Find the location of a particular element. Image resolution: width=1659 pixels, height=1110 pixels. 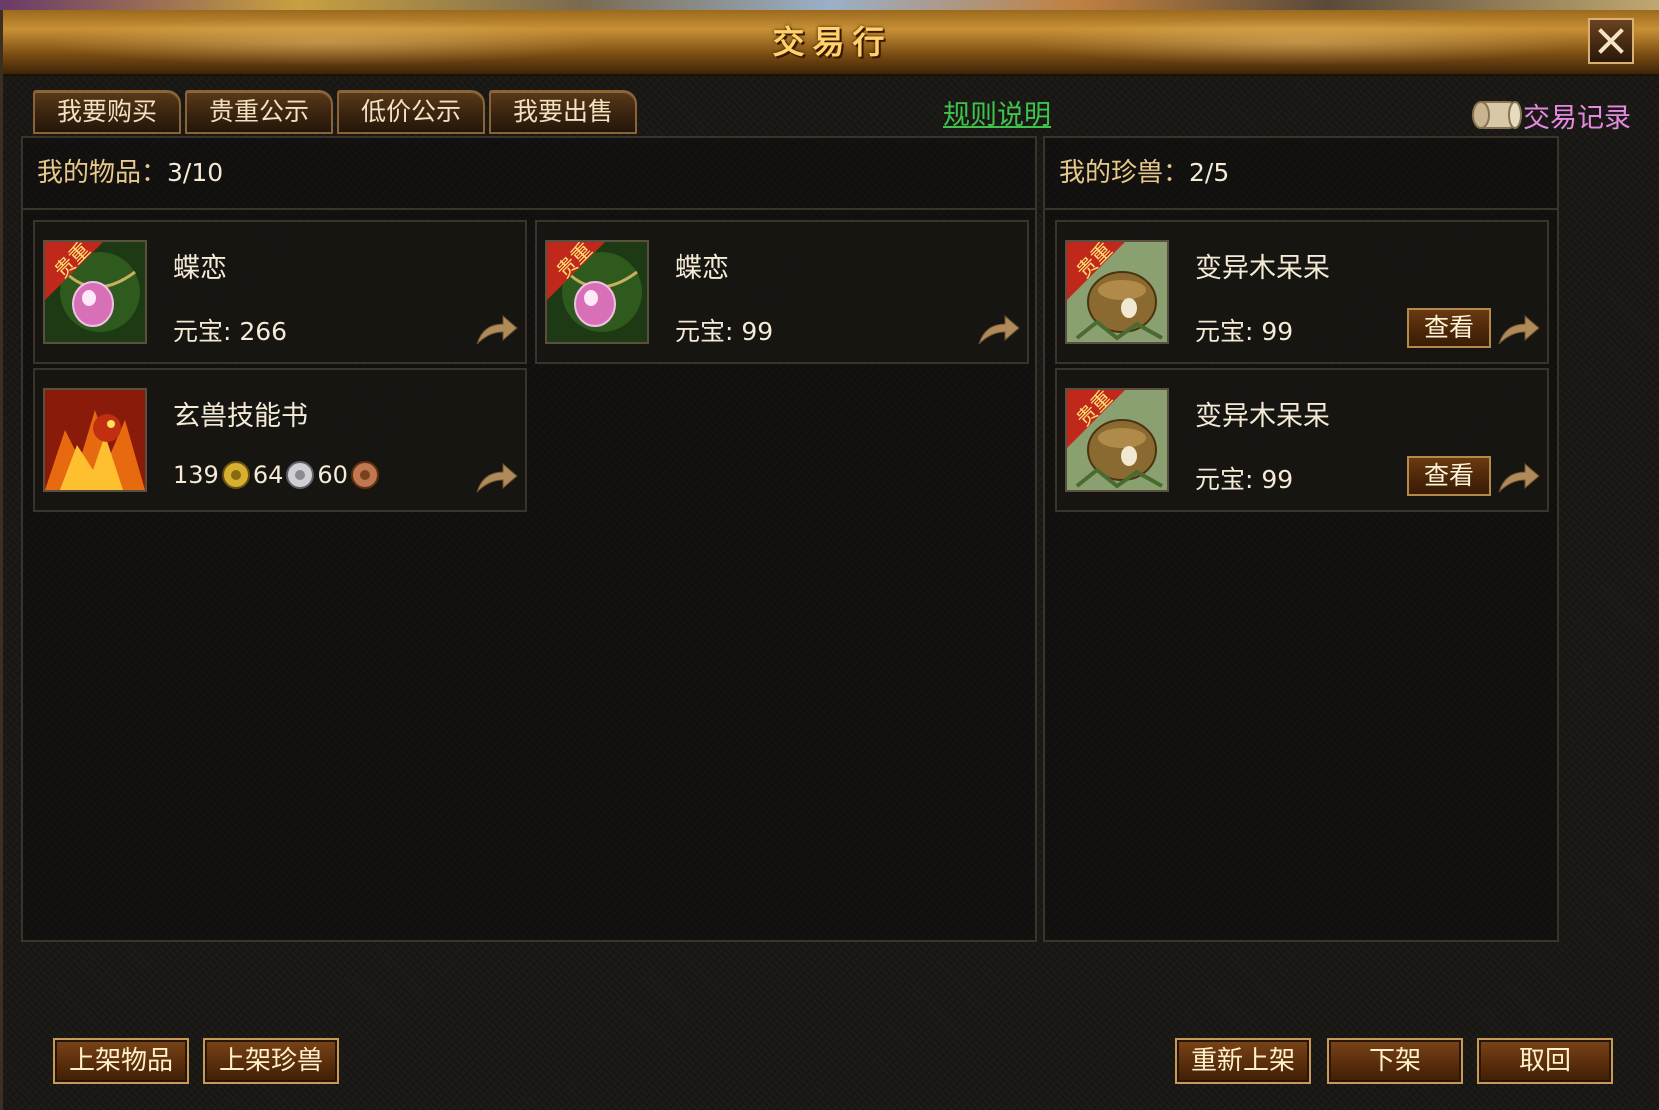

delist-button: 下架 is located at coordinates (1395, 1061).